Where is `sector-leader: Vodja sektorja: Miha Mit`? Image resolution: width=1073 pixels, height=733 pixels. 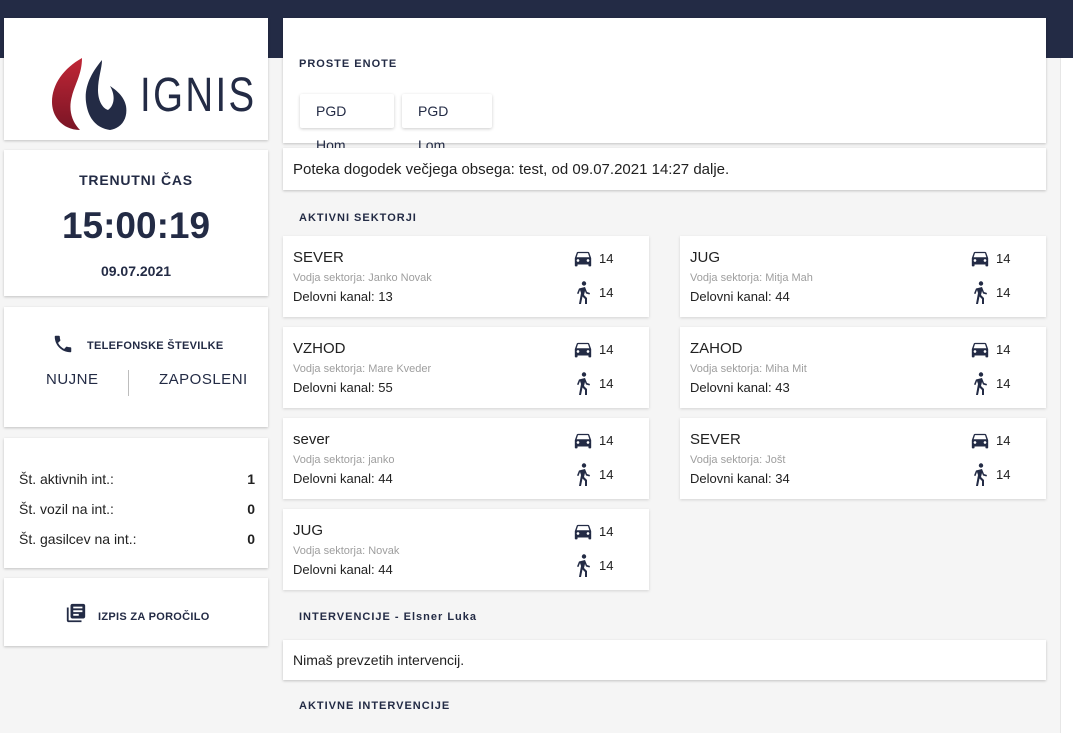 sector-leader: Vodja sektorja: Miha Mit is located at coordinates (748, 369).